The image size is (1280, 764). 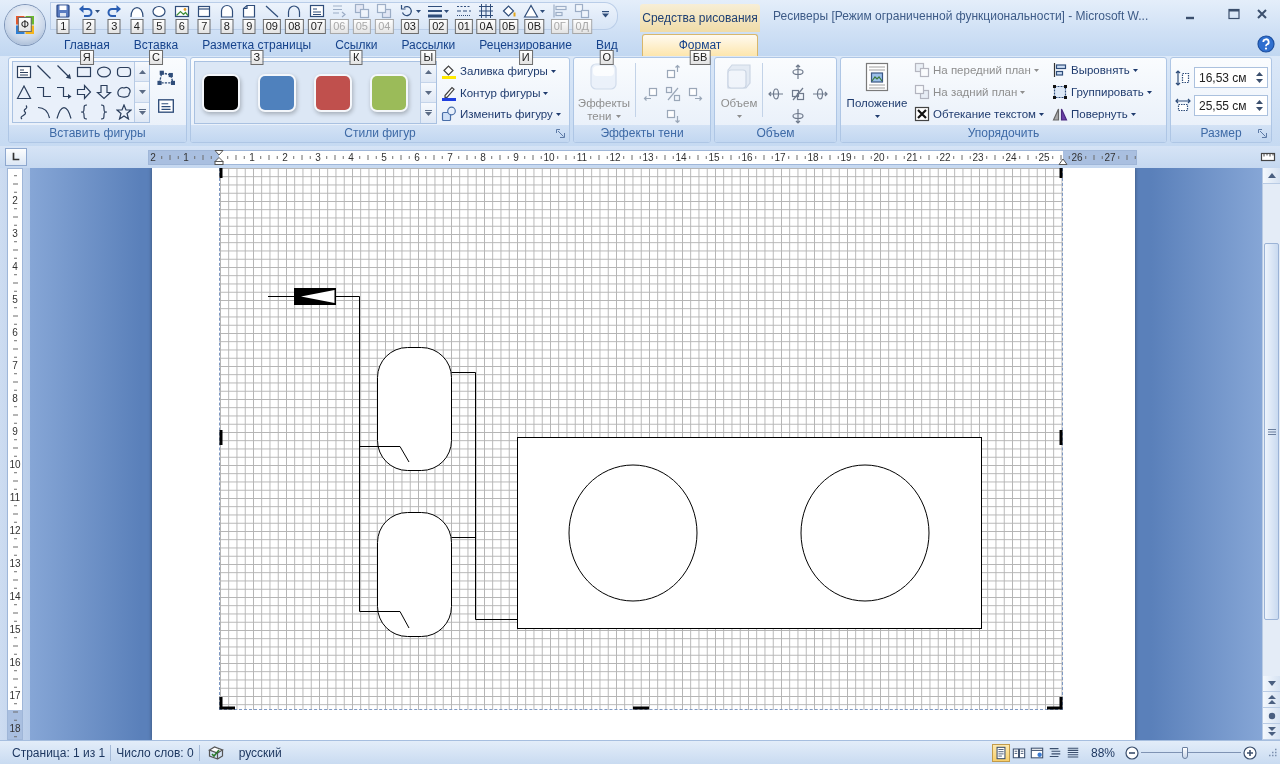 What do you see at coordinates (409, 26) in the screenshot?
I see `key-tip: 03` at bounding box center [409, 26].